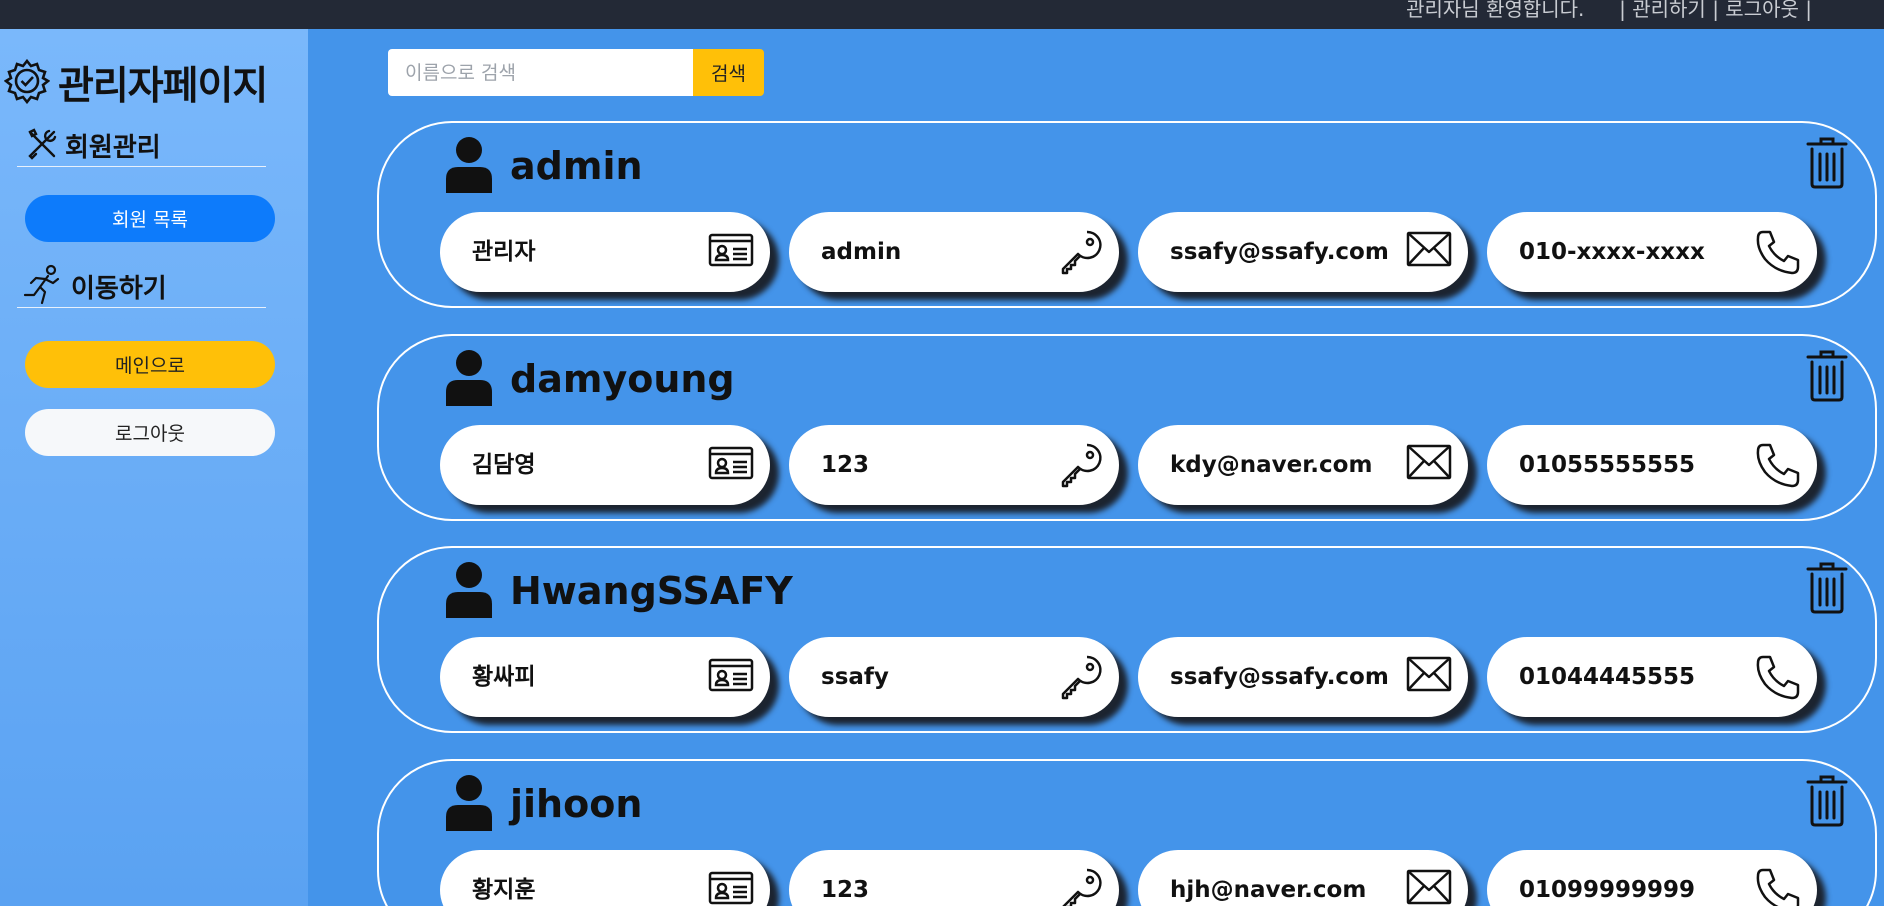  Describe the element at coordinates (605, 677) in the screenshot. I see `member-name-field: 황싸피` at that location.